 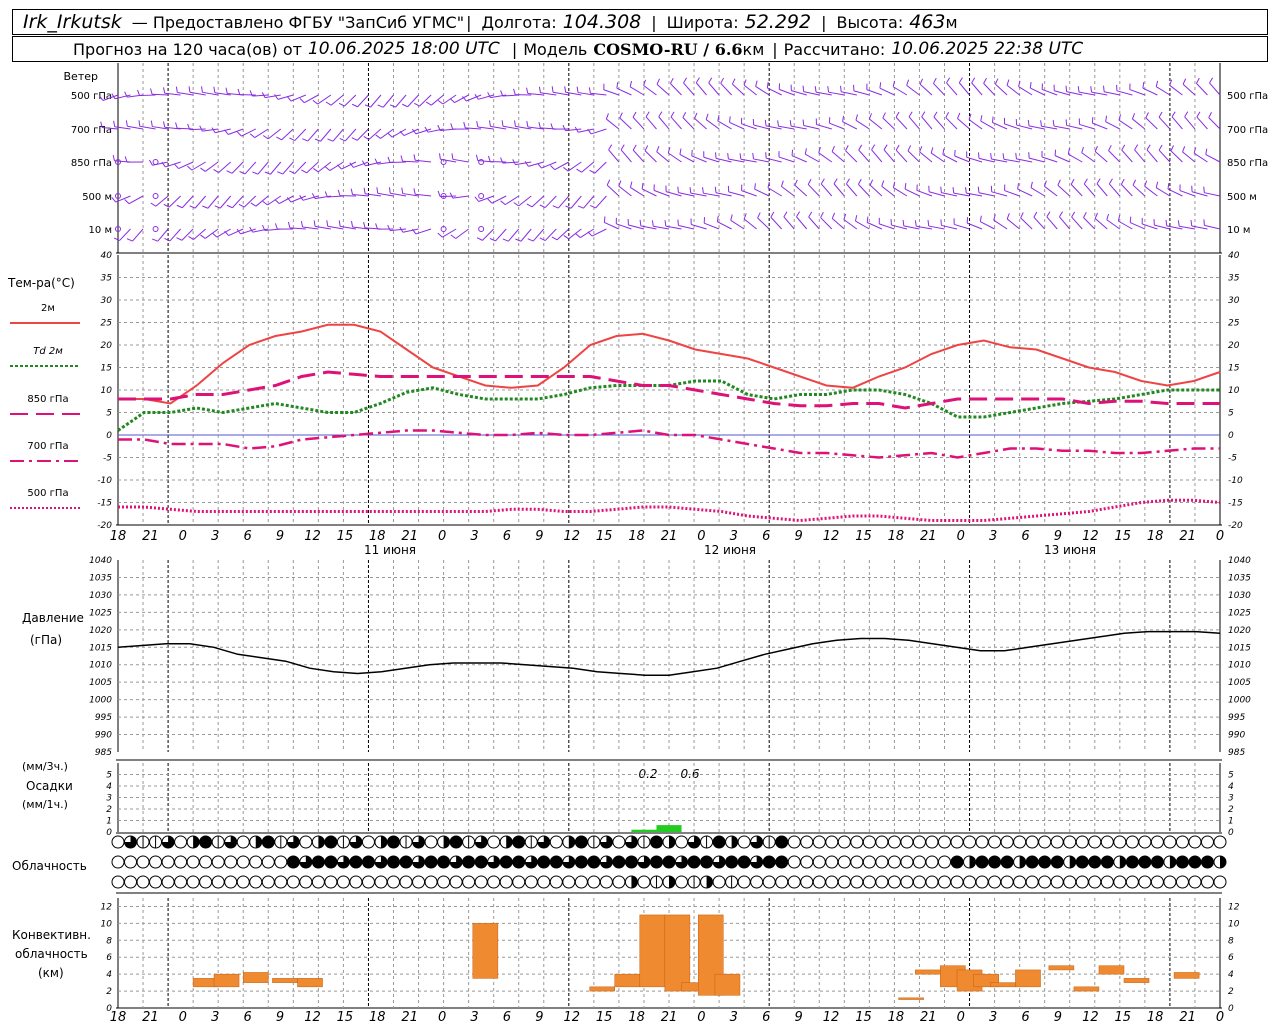 What do you see at coordinates (1090, 536) in the screenshot?
I see `hour-tick-label: 12` at bounding box center [1090, 536].